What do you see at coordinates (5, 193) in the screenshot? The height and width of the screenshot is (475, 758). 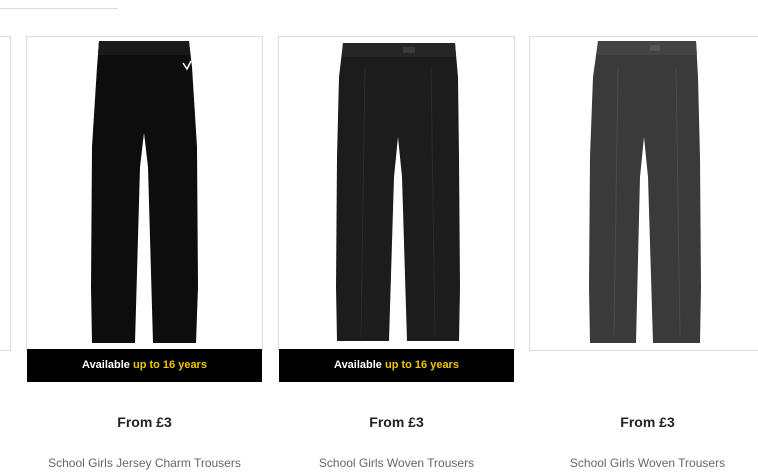 I see `previous-product-card-edge` at bounding box center [5, 193].